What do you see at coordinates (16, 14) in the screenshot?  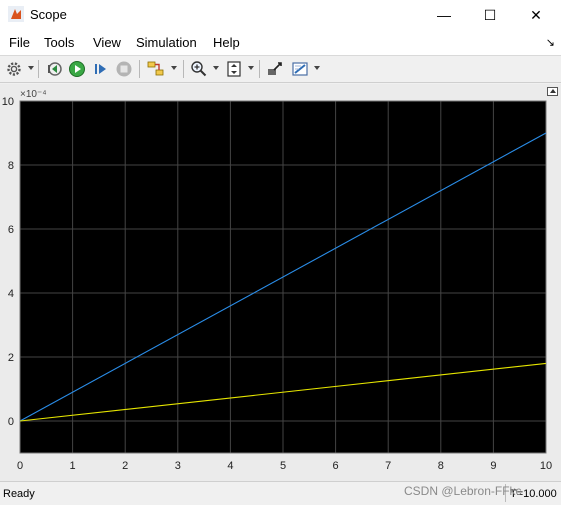 I see `scope-app-icon` at bounding box center [16, 14].